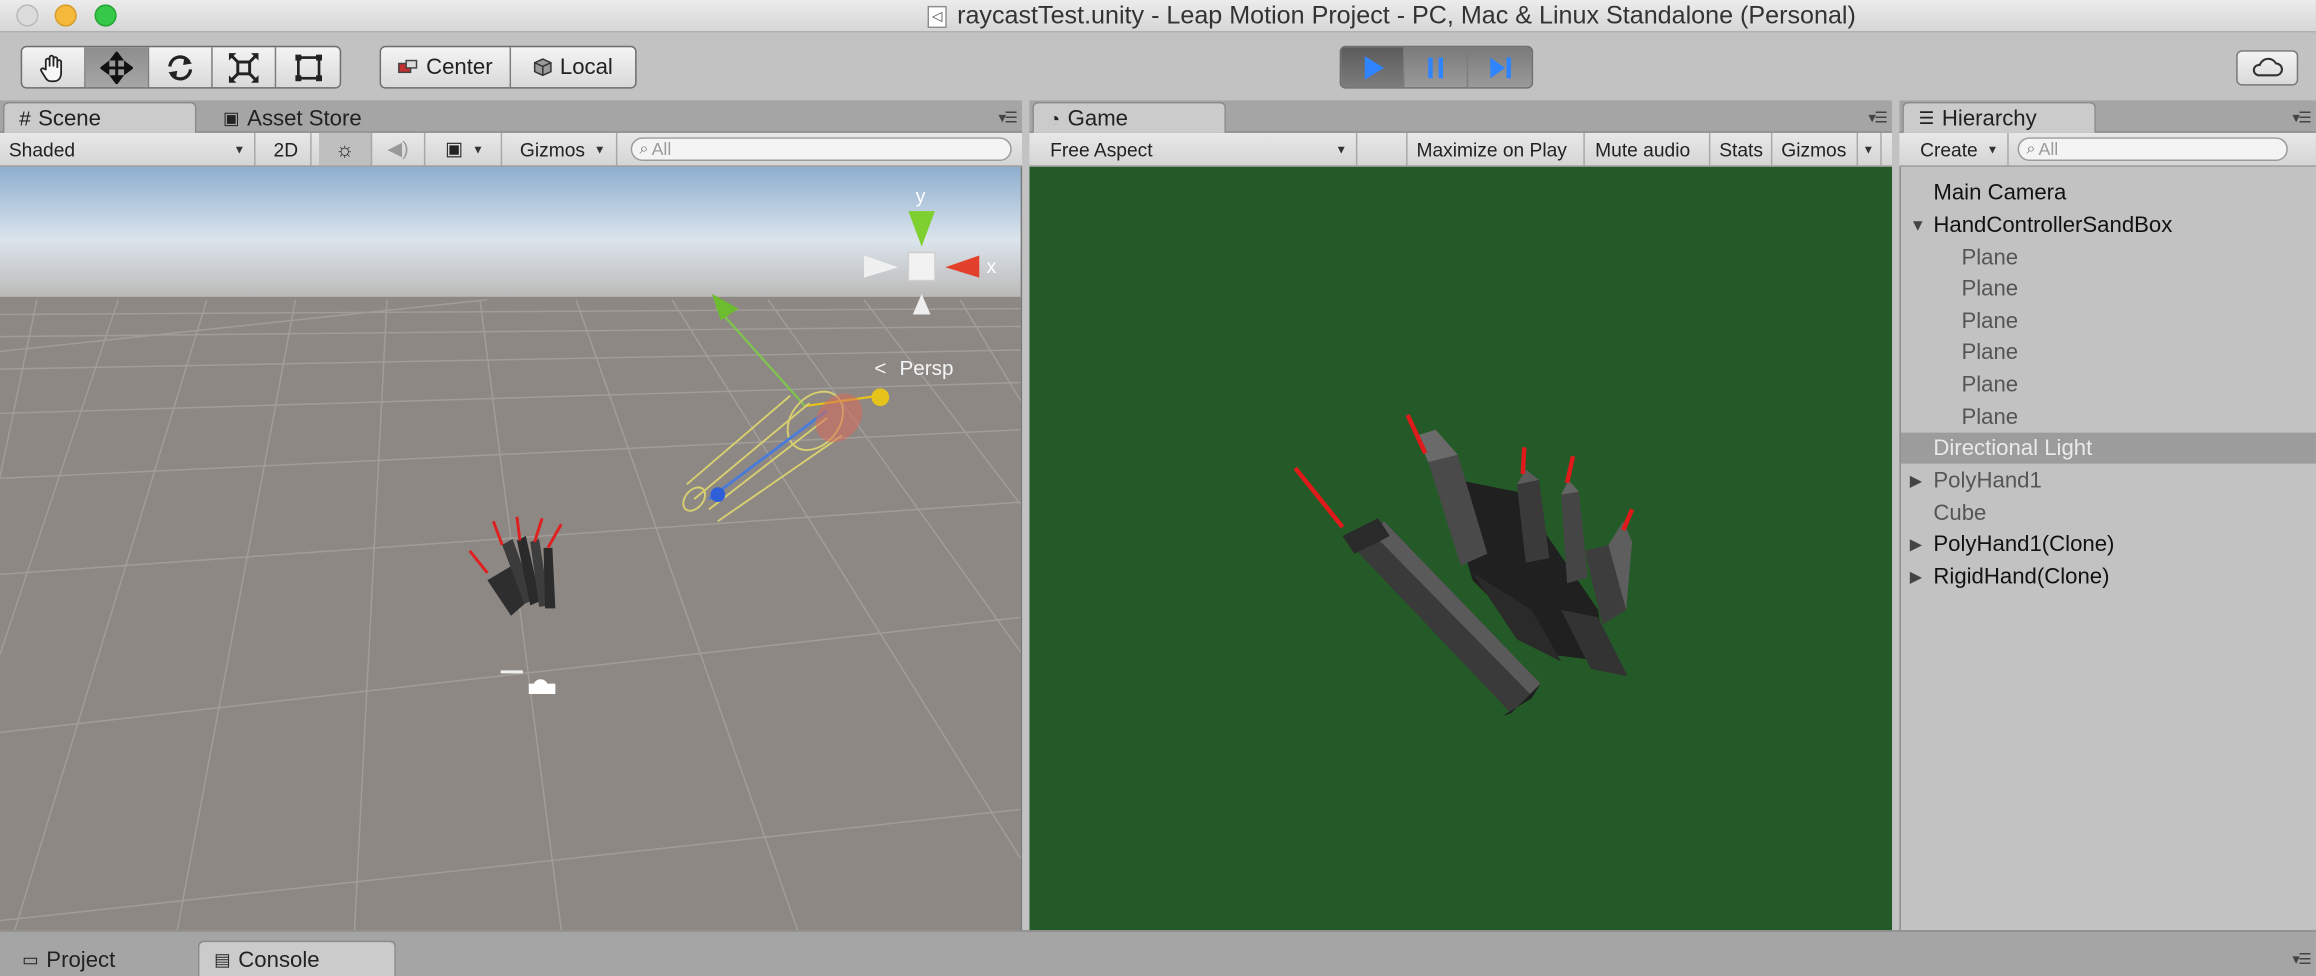 This screenshot has width=2316, height=976. What do you see at coordinates (1960, 149) in the screenshot?
I see `create-dropdown: Create ▼` at bounding box center [1960, 149].